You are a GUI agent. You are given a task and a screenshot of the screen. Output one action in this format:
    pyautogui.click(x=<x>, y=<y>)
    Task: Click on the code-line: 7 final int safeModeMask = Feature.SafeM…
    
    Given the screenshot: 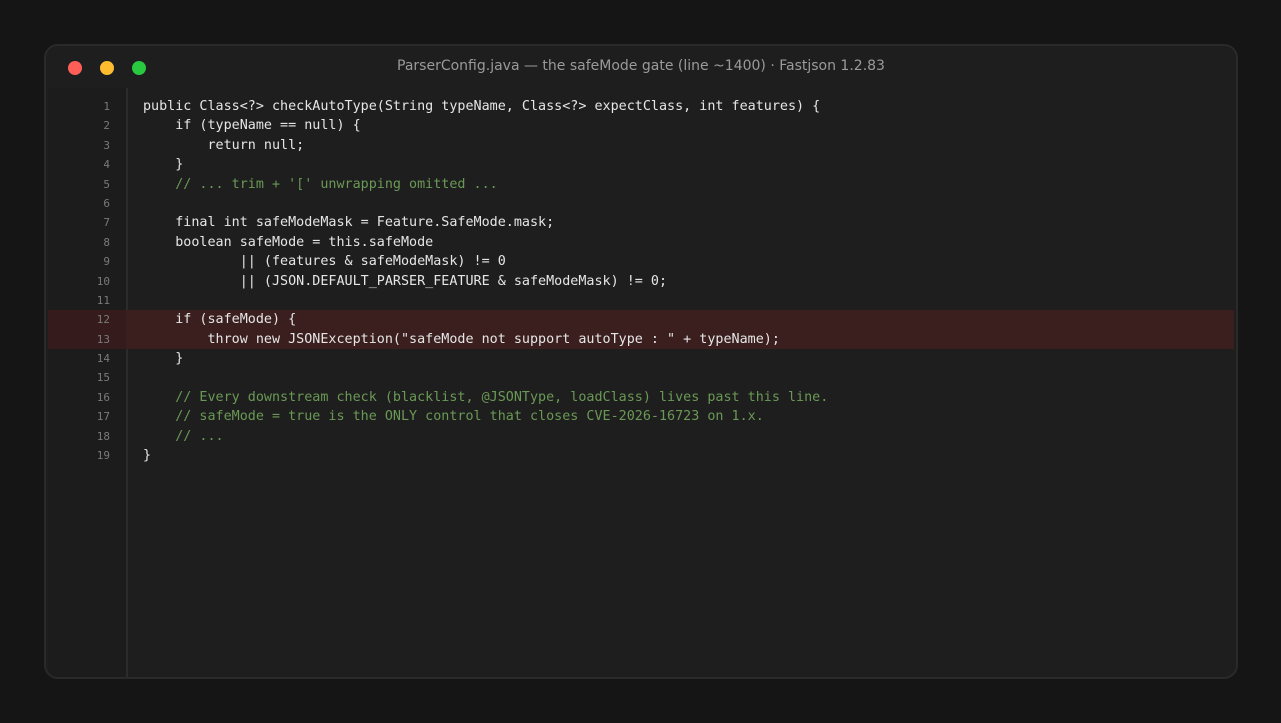 What is the action you would take?
    pyautogui.click(x=641, y=222)
    